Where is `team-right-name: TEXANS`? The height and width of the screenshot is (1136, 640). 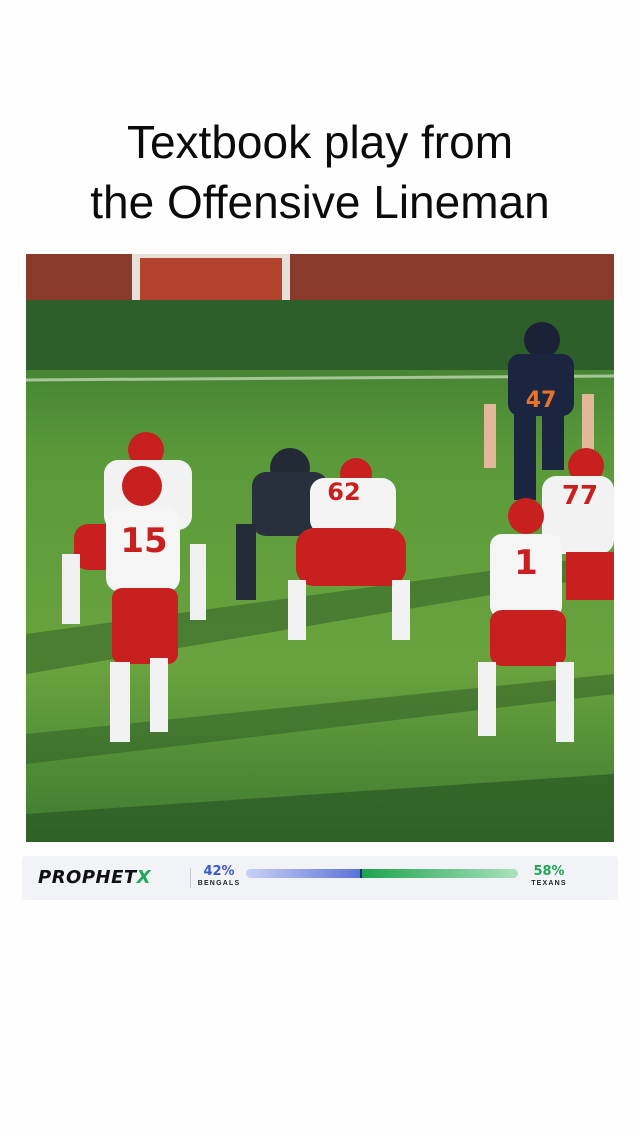
team-right-name: TEXANS is located at coordinates (549, 883).